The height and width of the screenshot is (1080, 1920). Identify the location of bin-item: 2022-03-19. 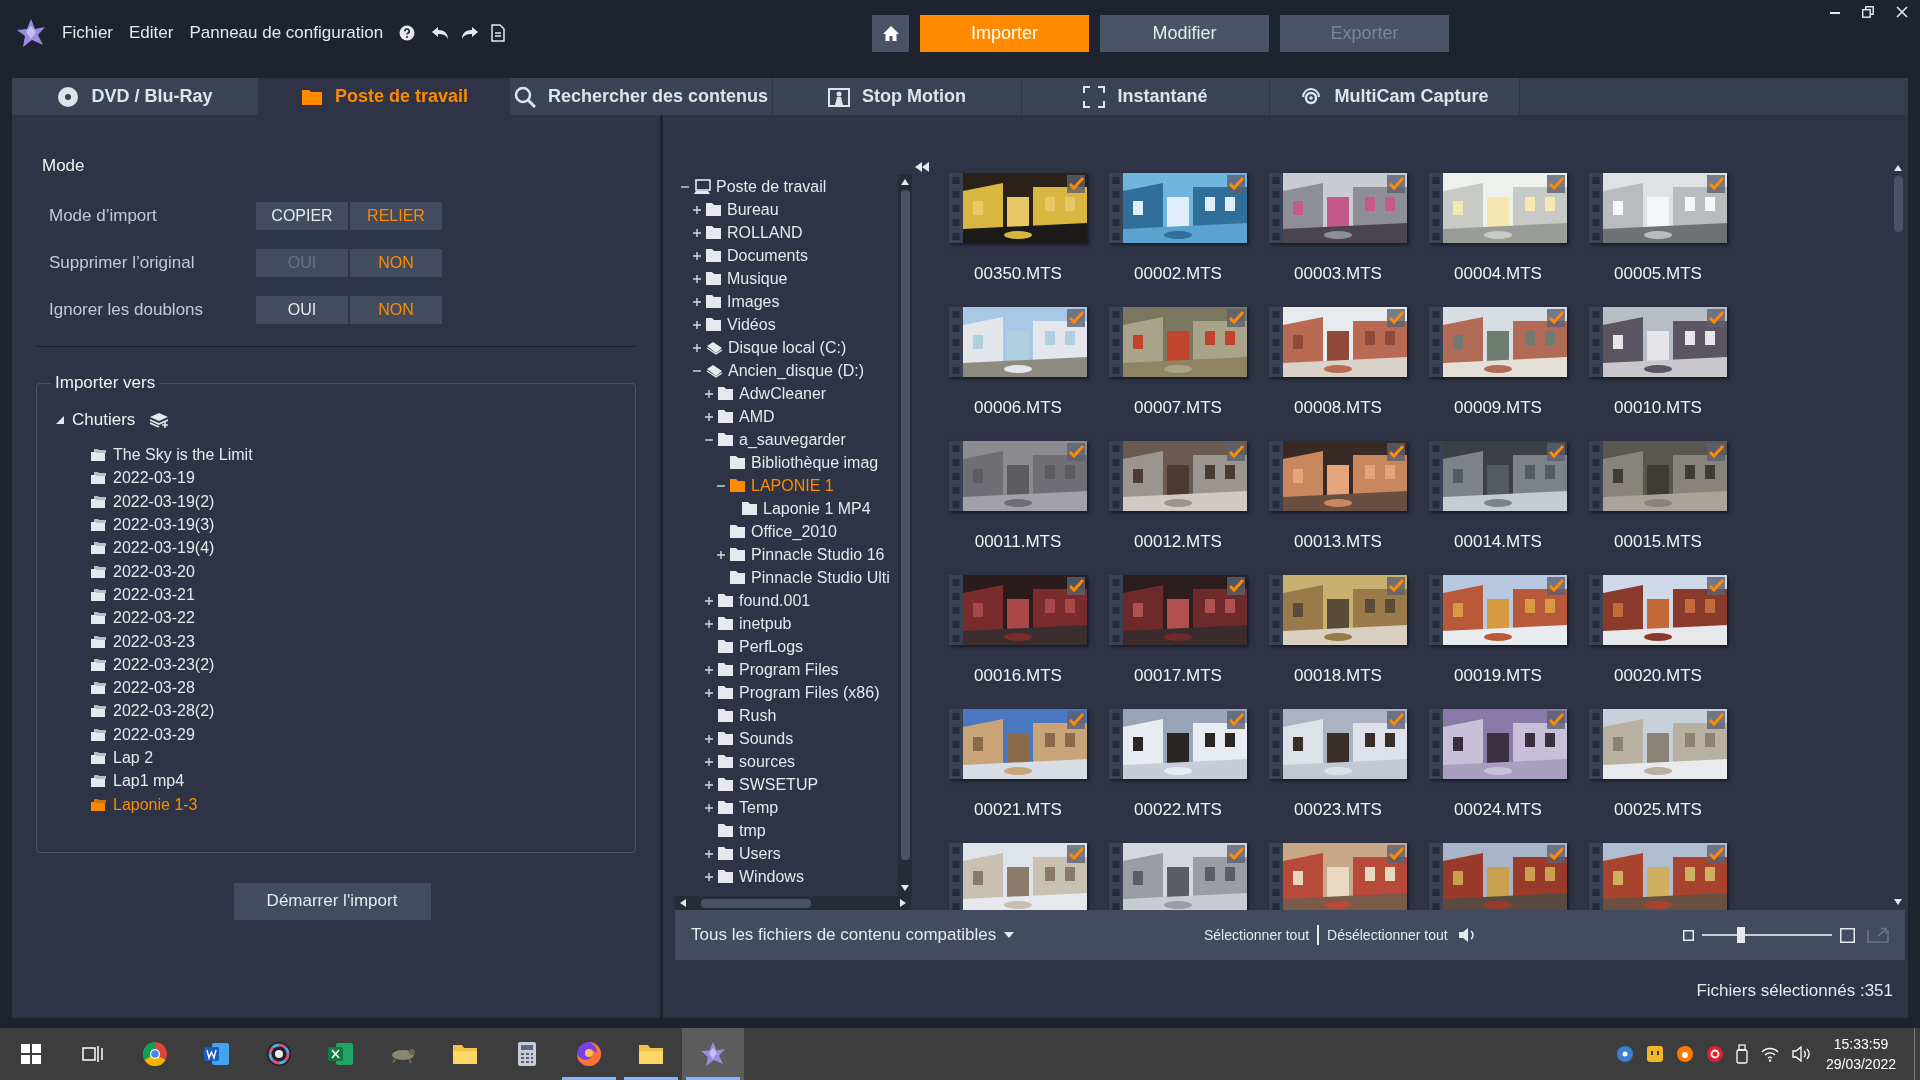
(142, 478).